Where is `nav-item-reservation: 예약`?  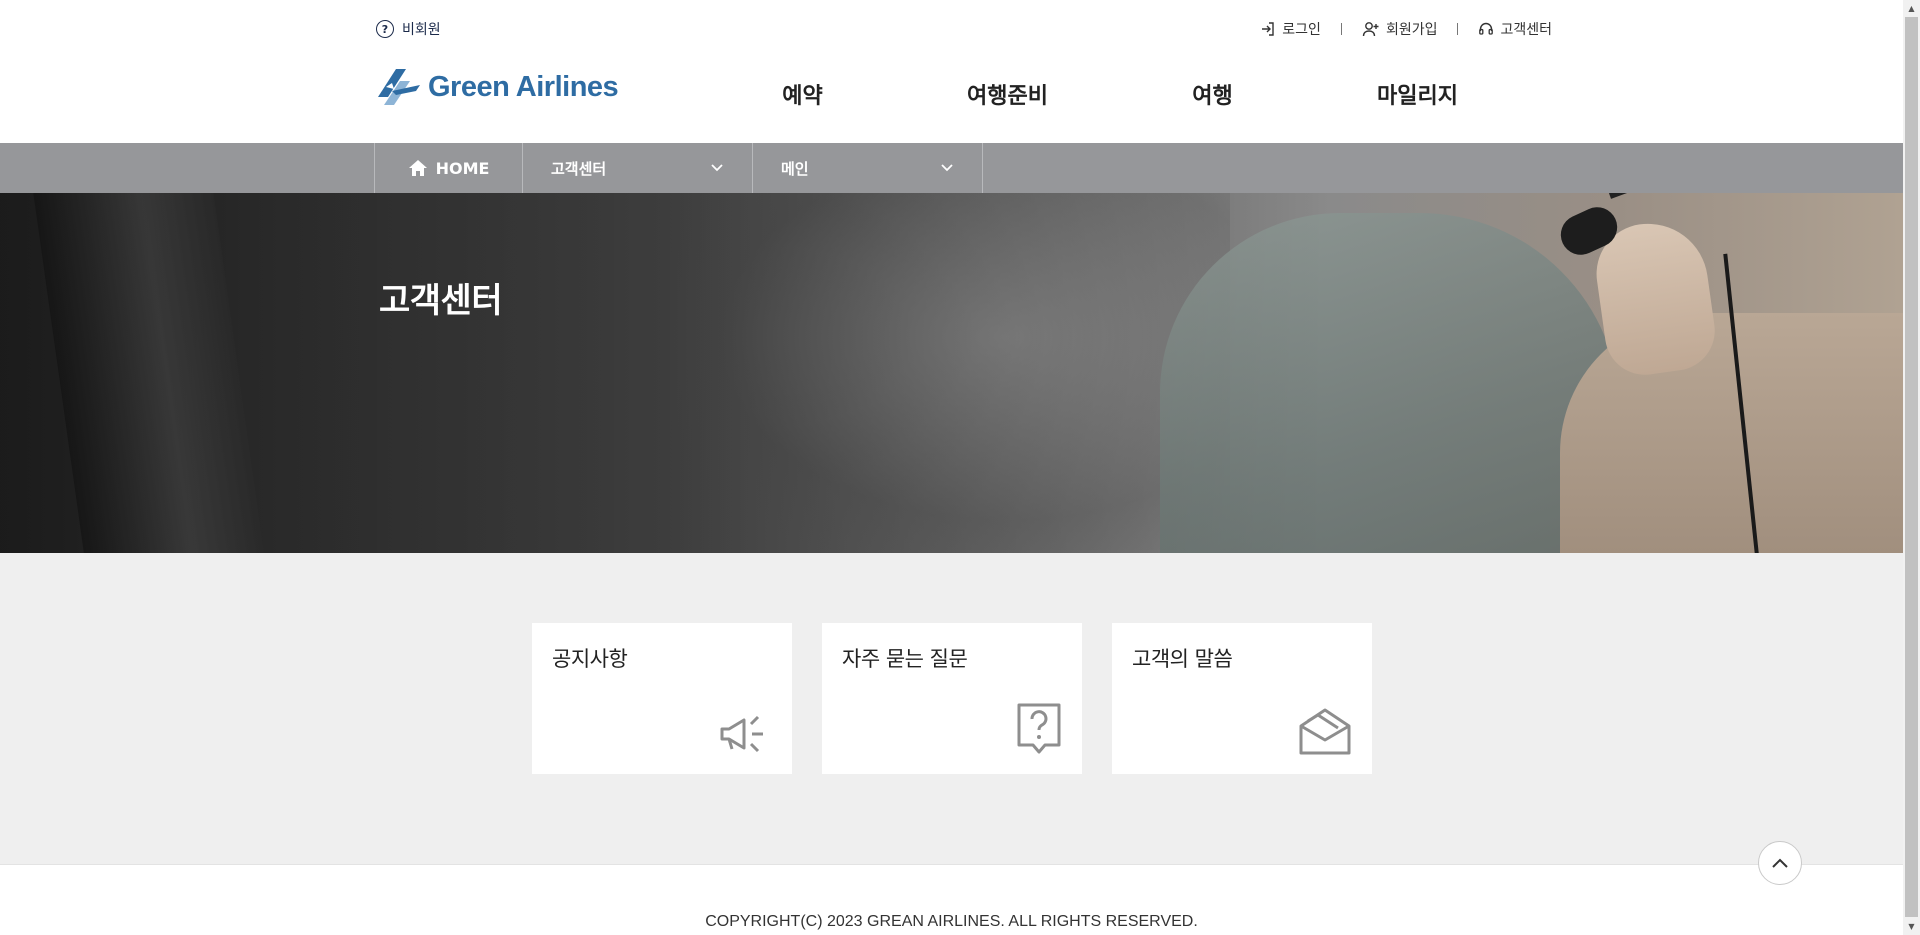
nav-item-reservation: 예약 is located at coordinates (802, 94).